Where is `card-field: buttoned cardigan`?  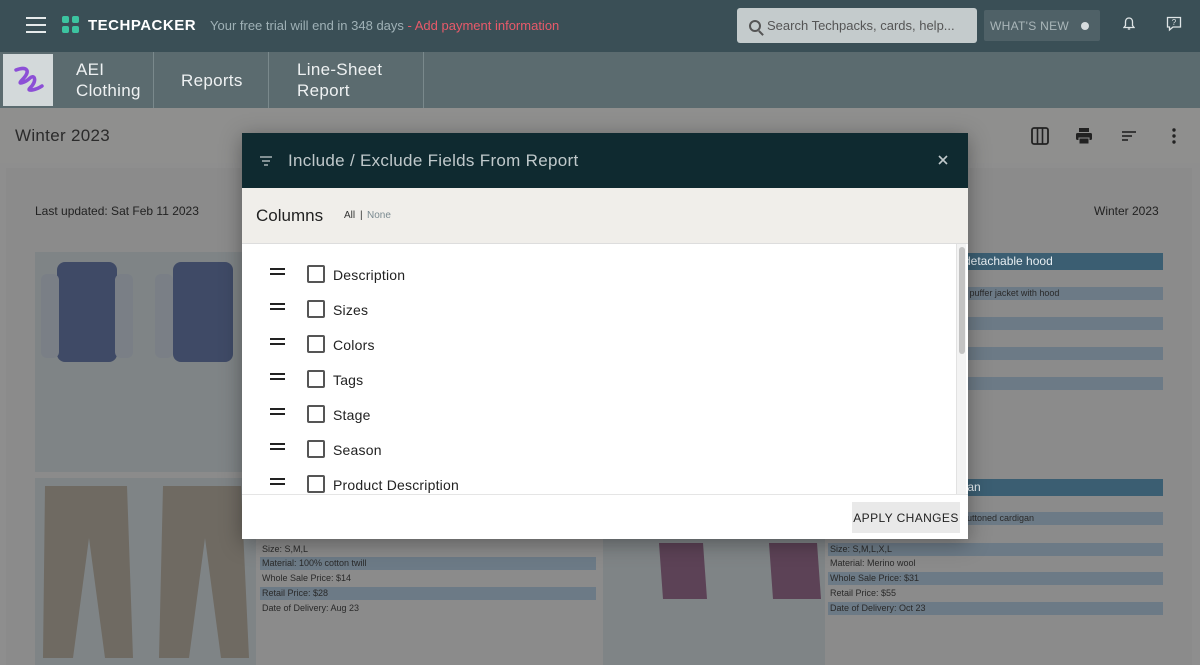 card-field: buttoned cardigan is located at coordinates (1061, 518).